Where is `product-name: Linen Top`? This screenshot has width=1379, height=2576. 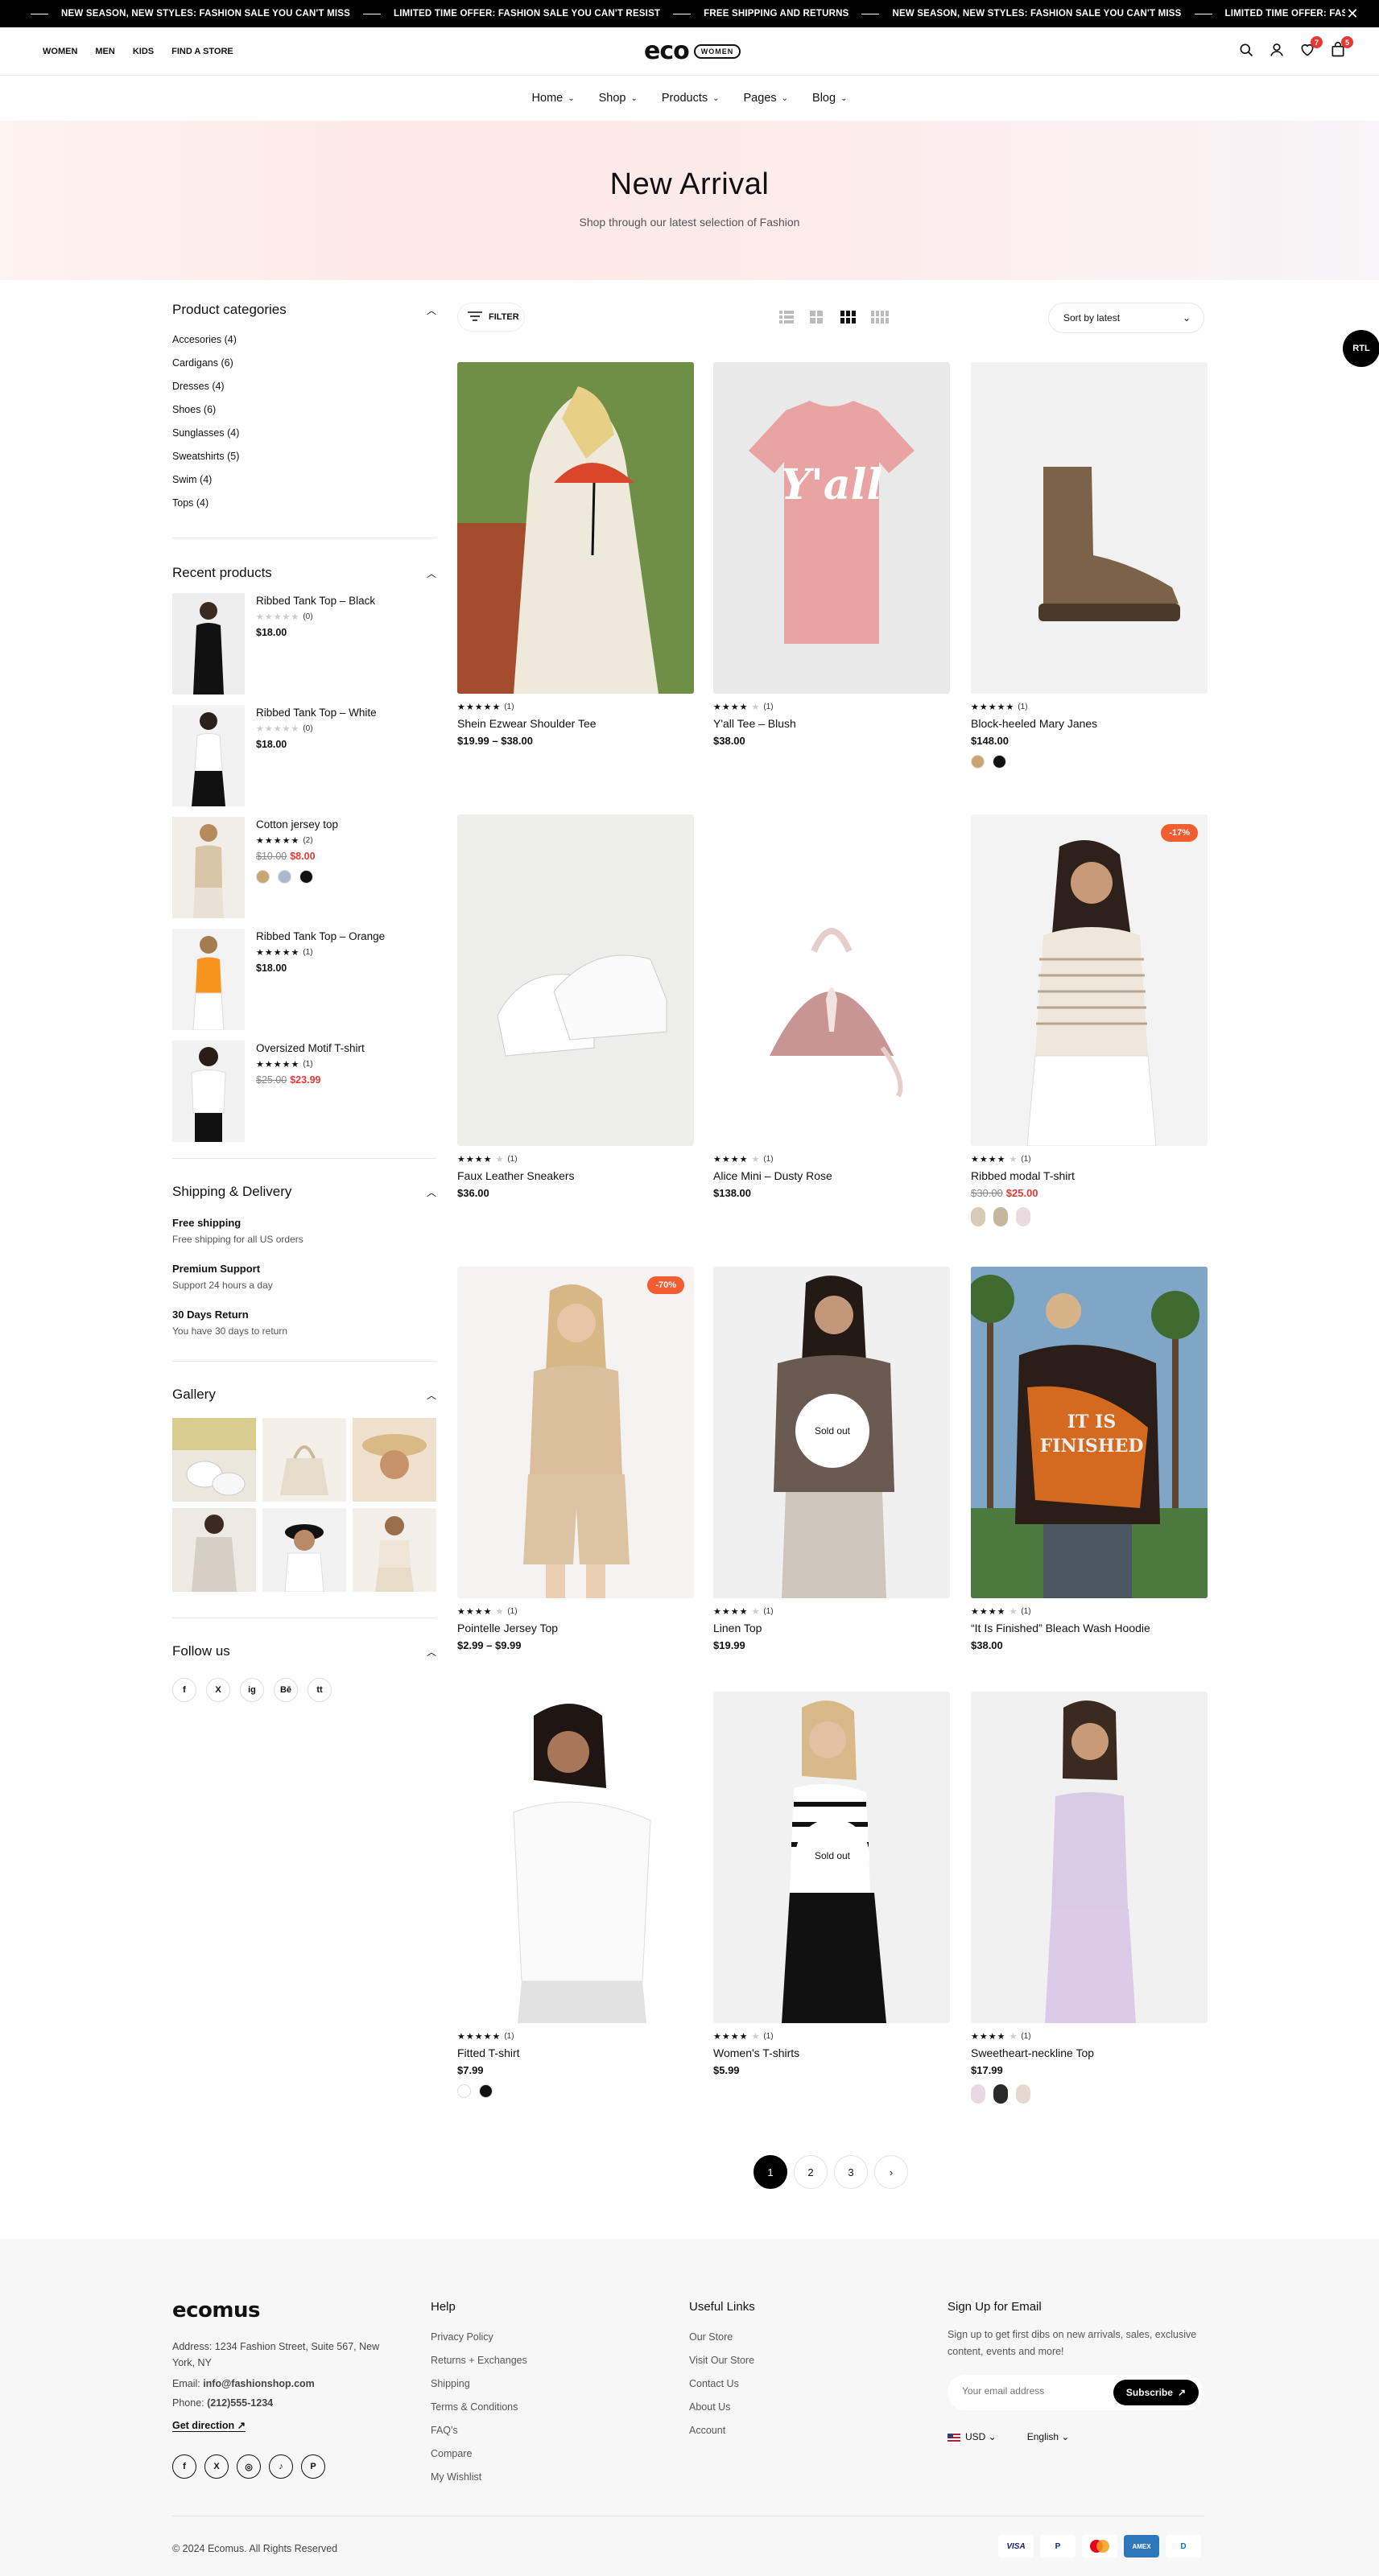 product-name: Linen Top is located at coordinates (831, 1628).